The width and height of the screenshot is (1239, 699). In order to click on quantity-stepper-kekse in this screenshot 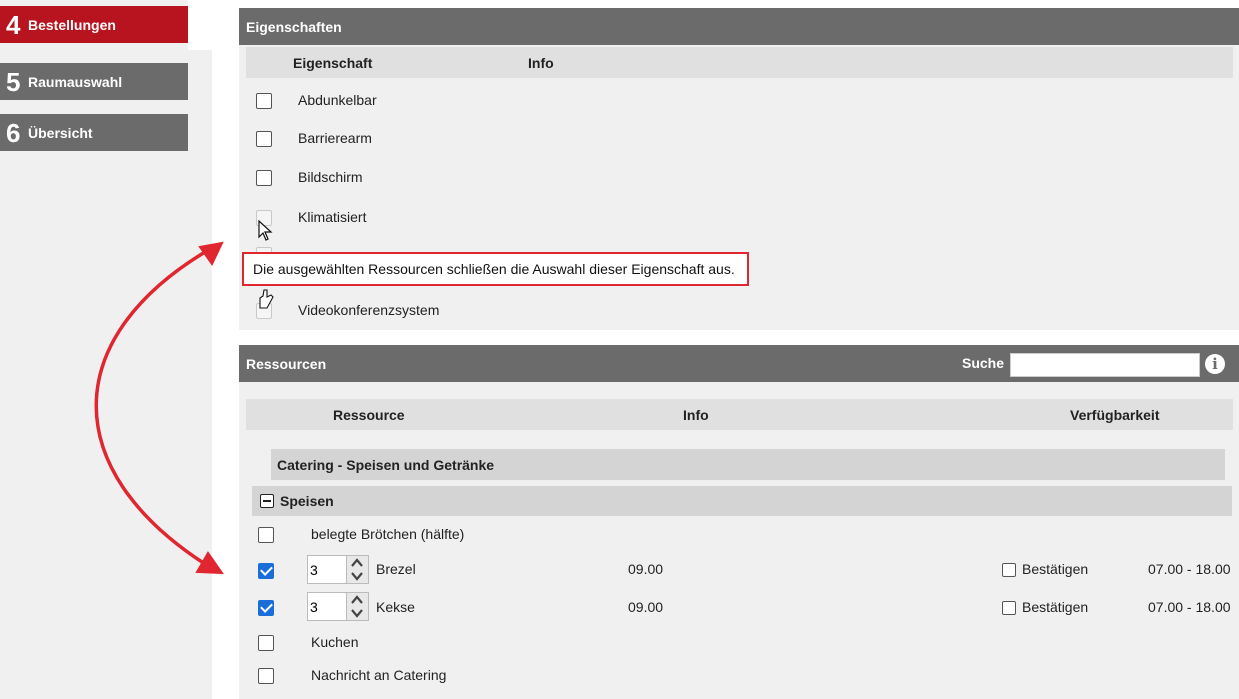, I will do `click(339, 606)`.